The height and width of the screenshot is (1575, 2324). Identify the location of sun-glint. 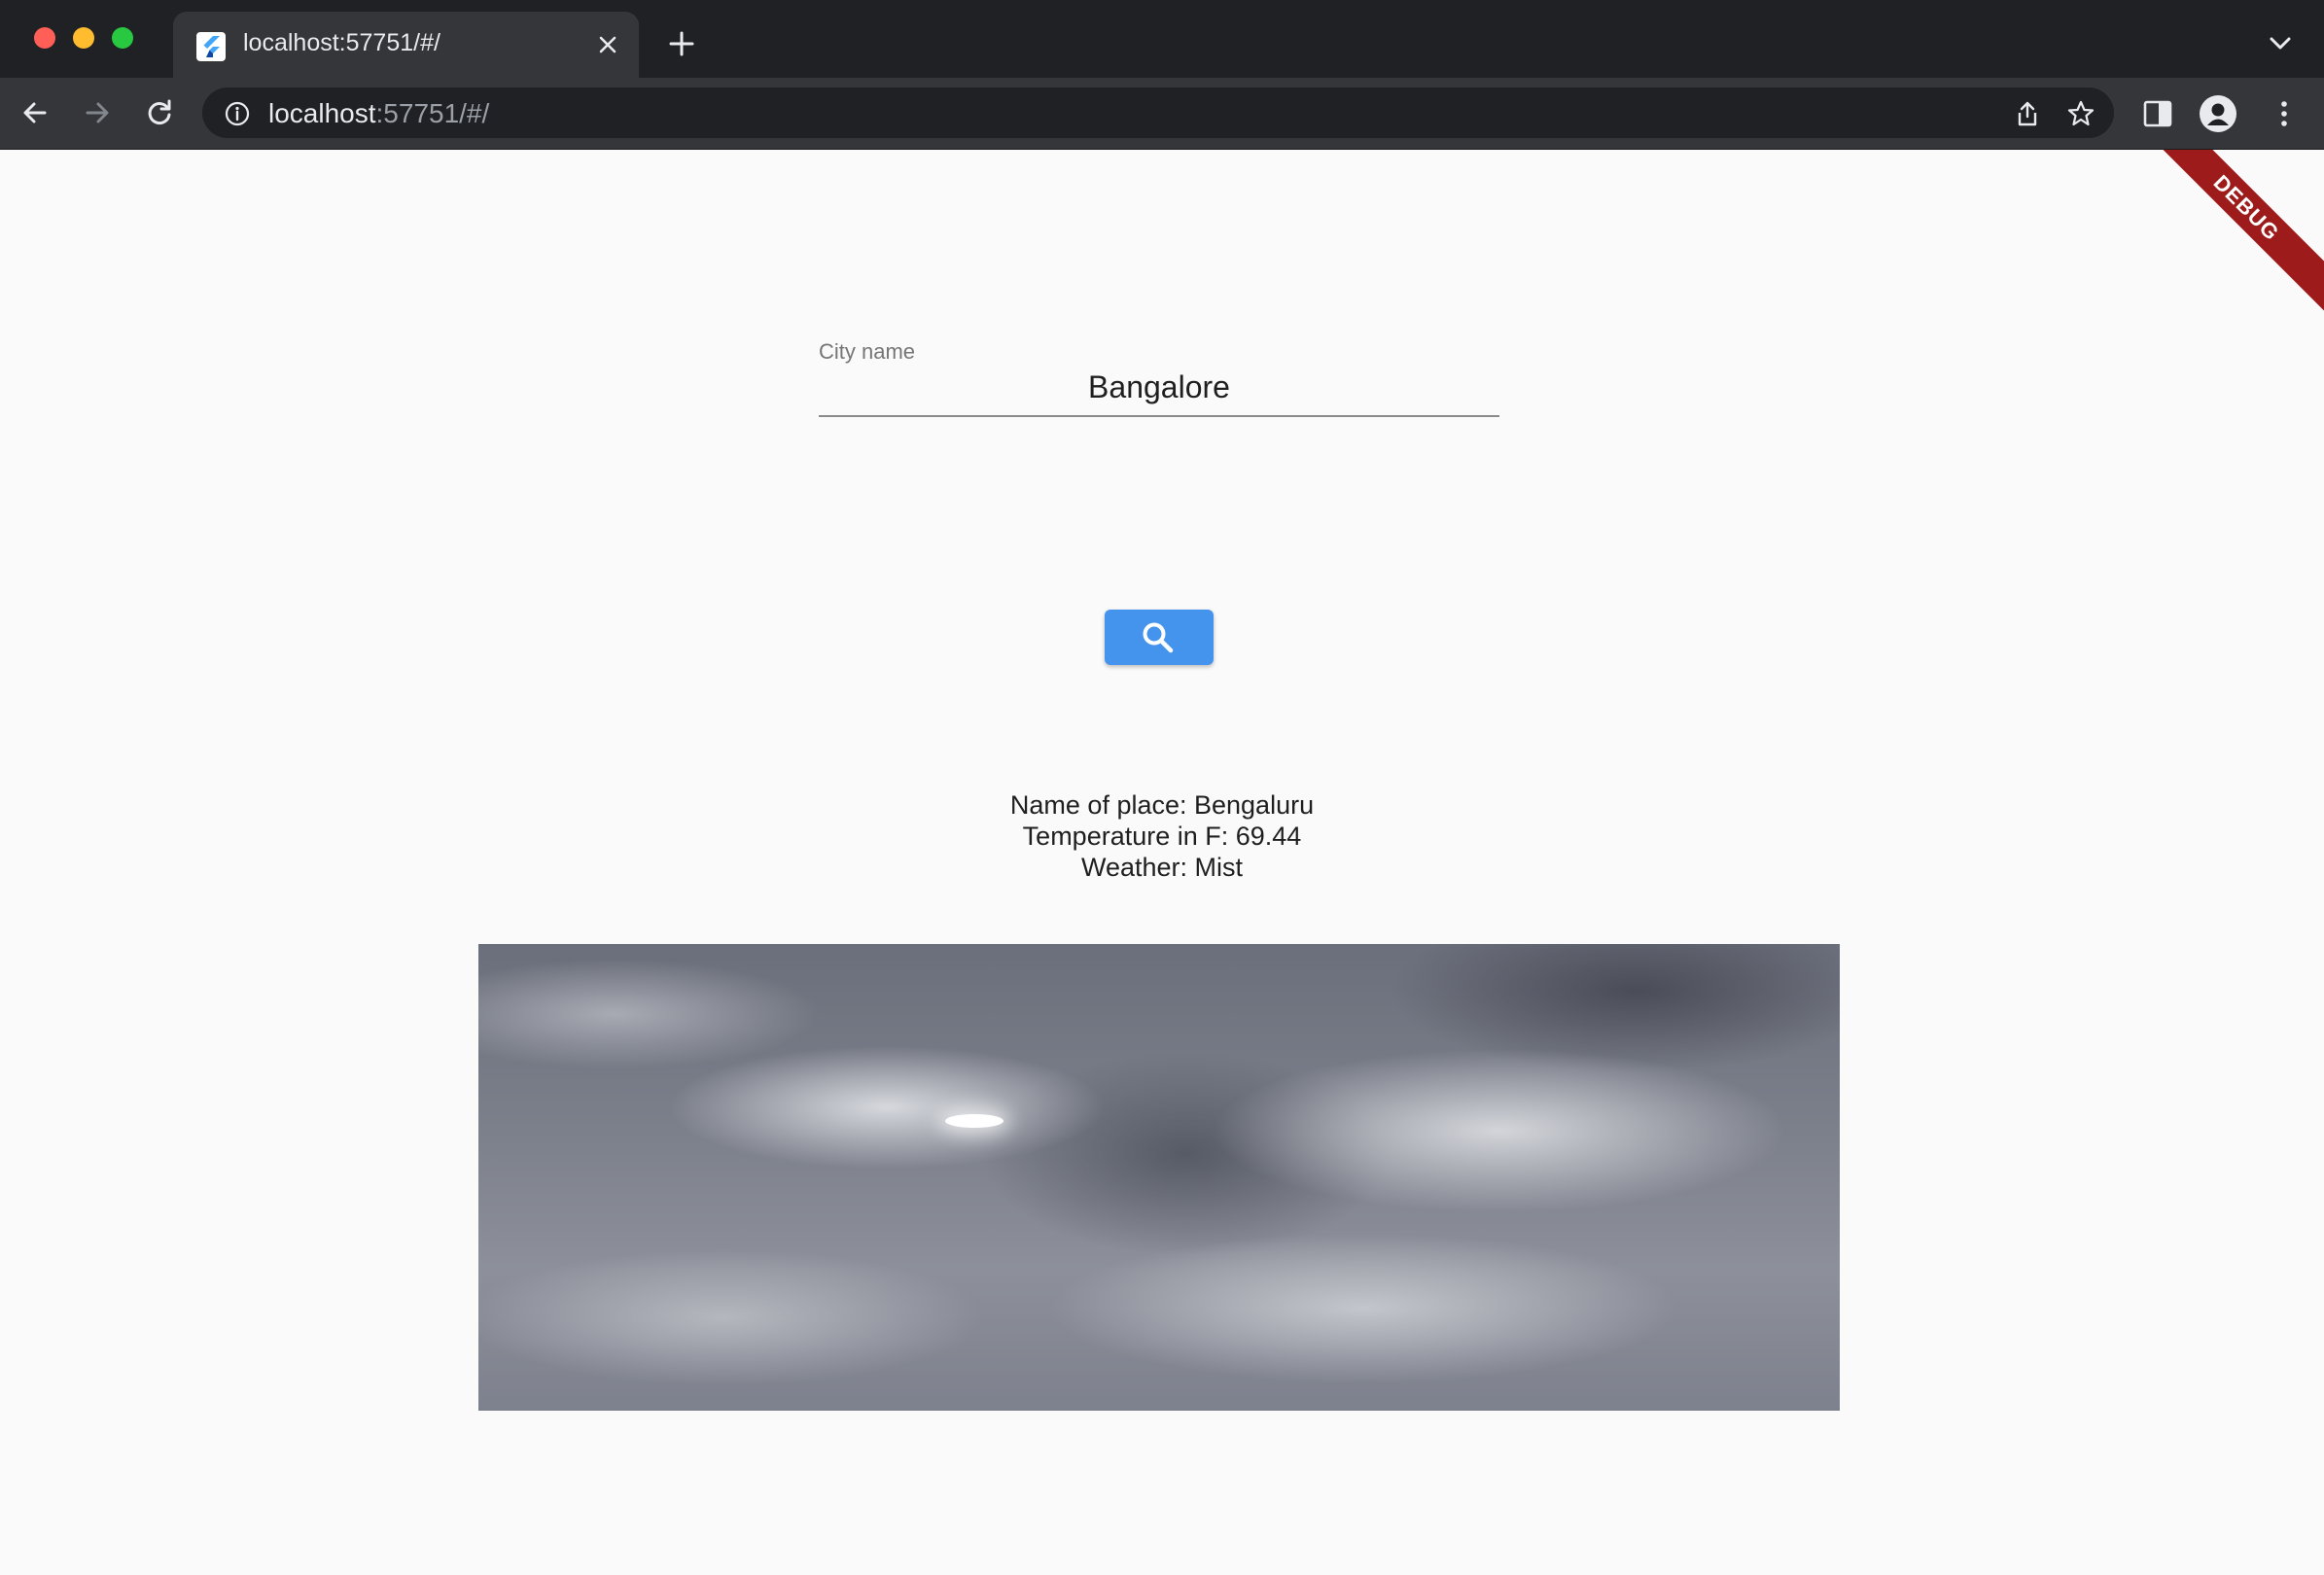
(974, 1121).